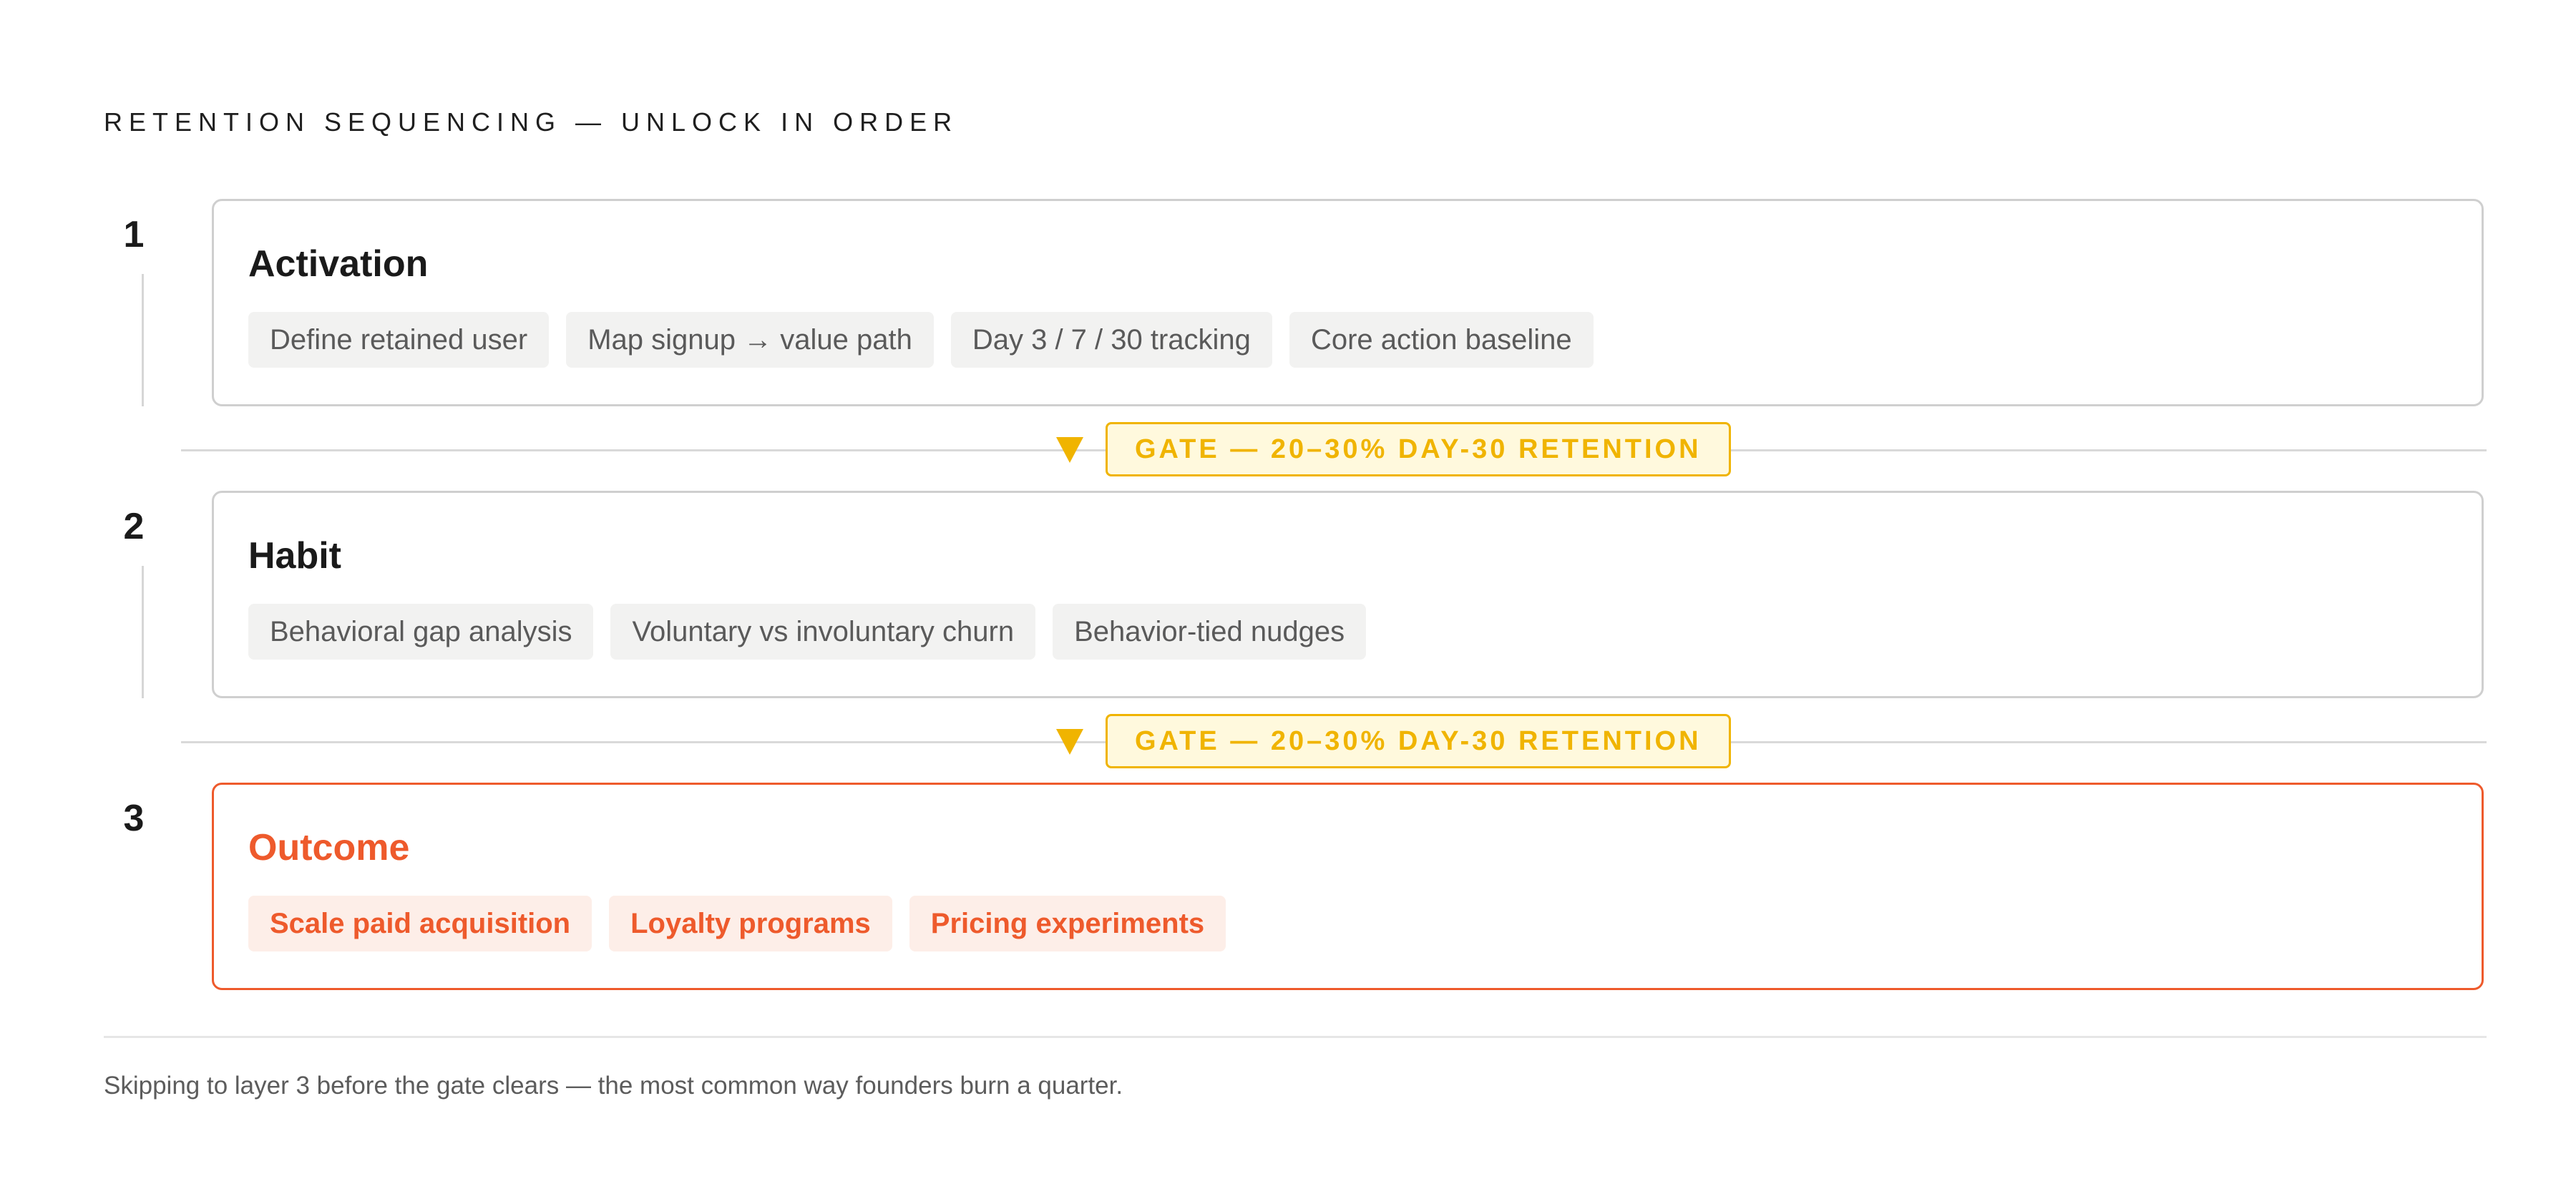 The height and width of the screenshot is (1204, 2576). I want to click on layer-chip: Behavioral gap analysis, so click(421, 632).